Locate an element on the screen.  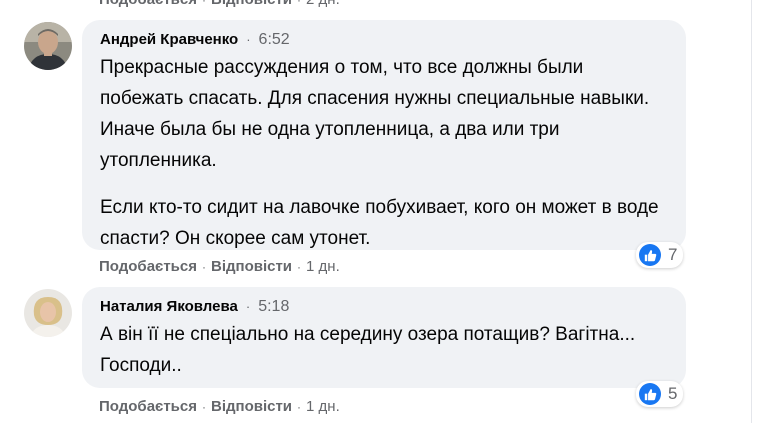
reaction-count: 5 is located at coordinates (660, 394).